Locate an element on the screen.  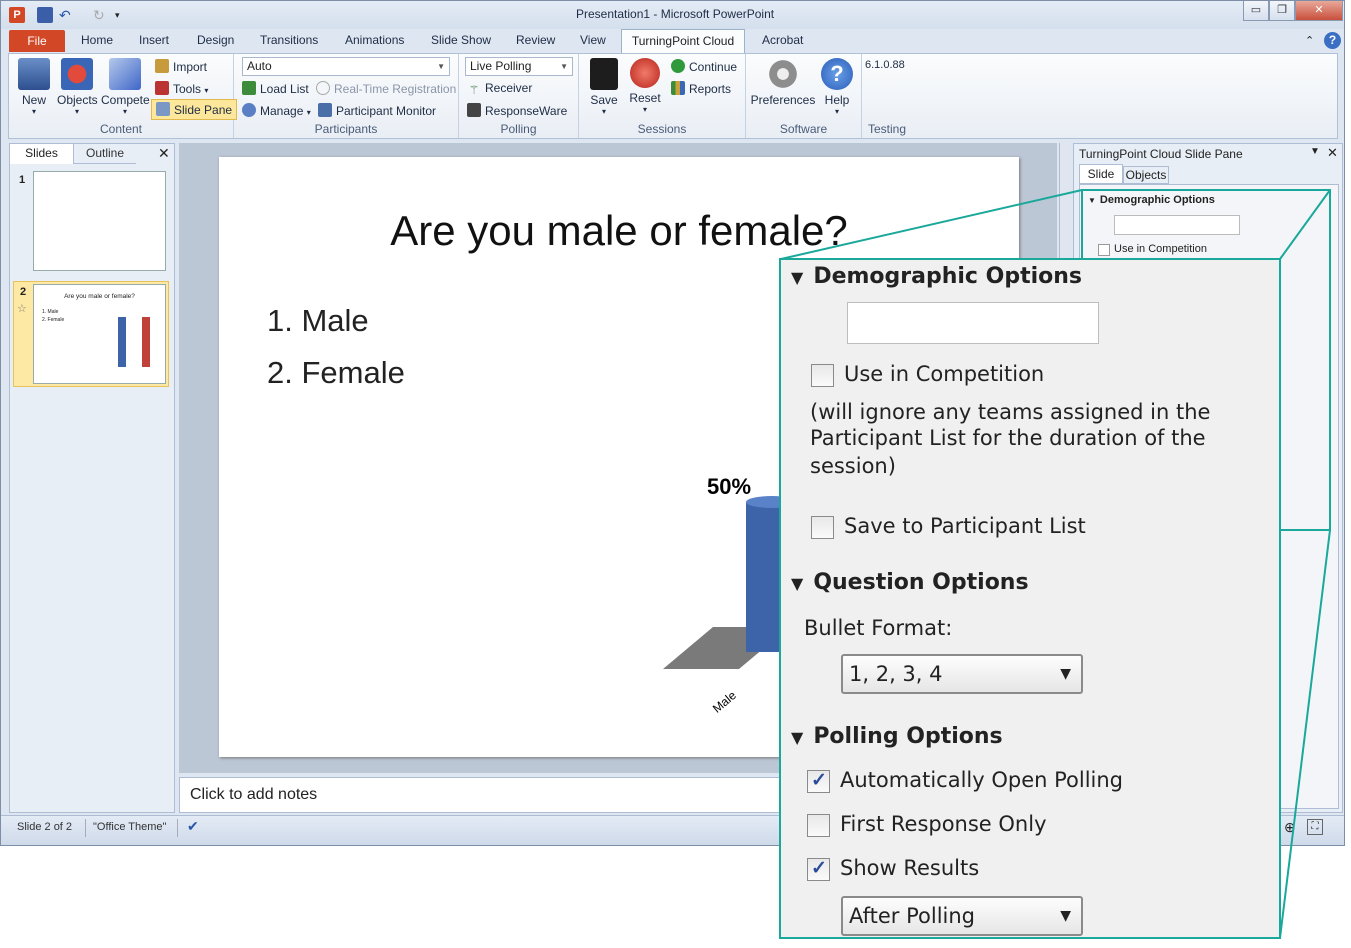
question-options-heading: ▼ Question Options is located at coordinates (910, 582).